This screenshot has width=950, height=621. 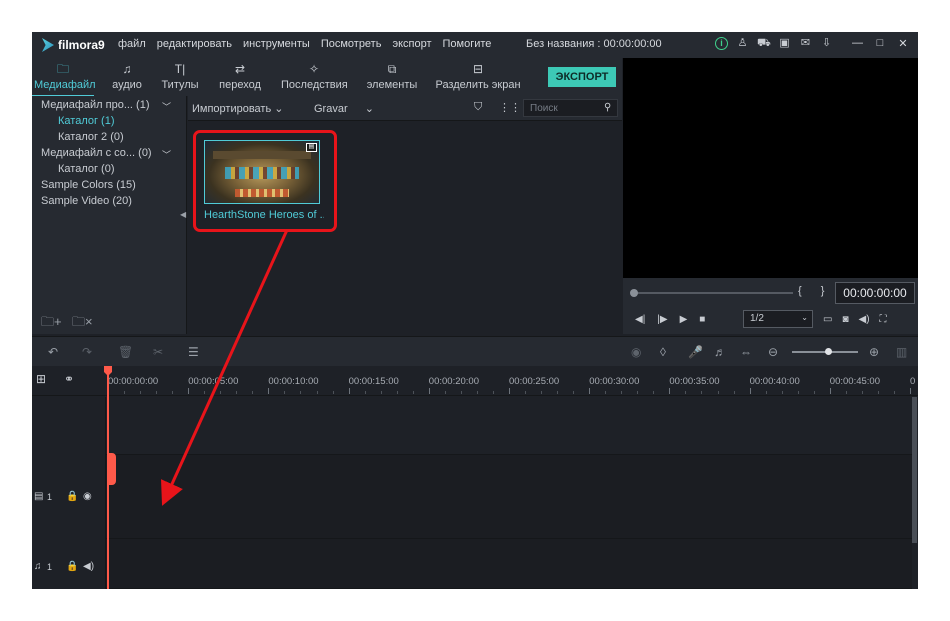 What do you see at coordinates (640, 319) in the screenshot?
I see `step-back-icon: ◀|` at bounding box center [640, 319].